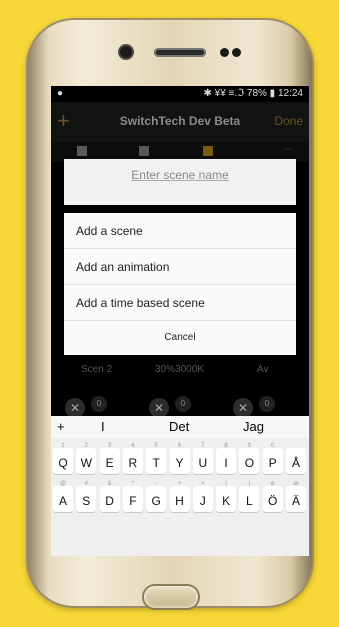  I want to click on key: 0P, so click(272, 458).